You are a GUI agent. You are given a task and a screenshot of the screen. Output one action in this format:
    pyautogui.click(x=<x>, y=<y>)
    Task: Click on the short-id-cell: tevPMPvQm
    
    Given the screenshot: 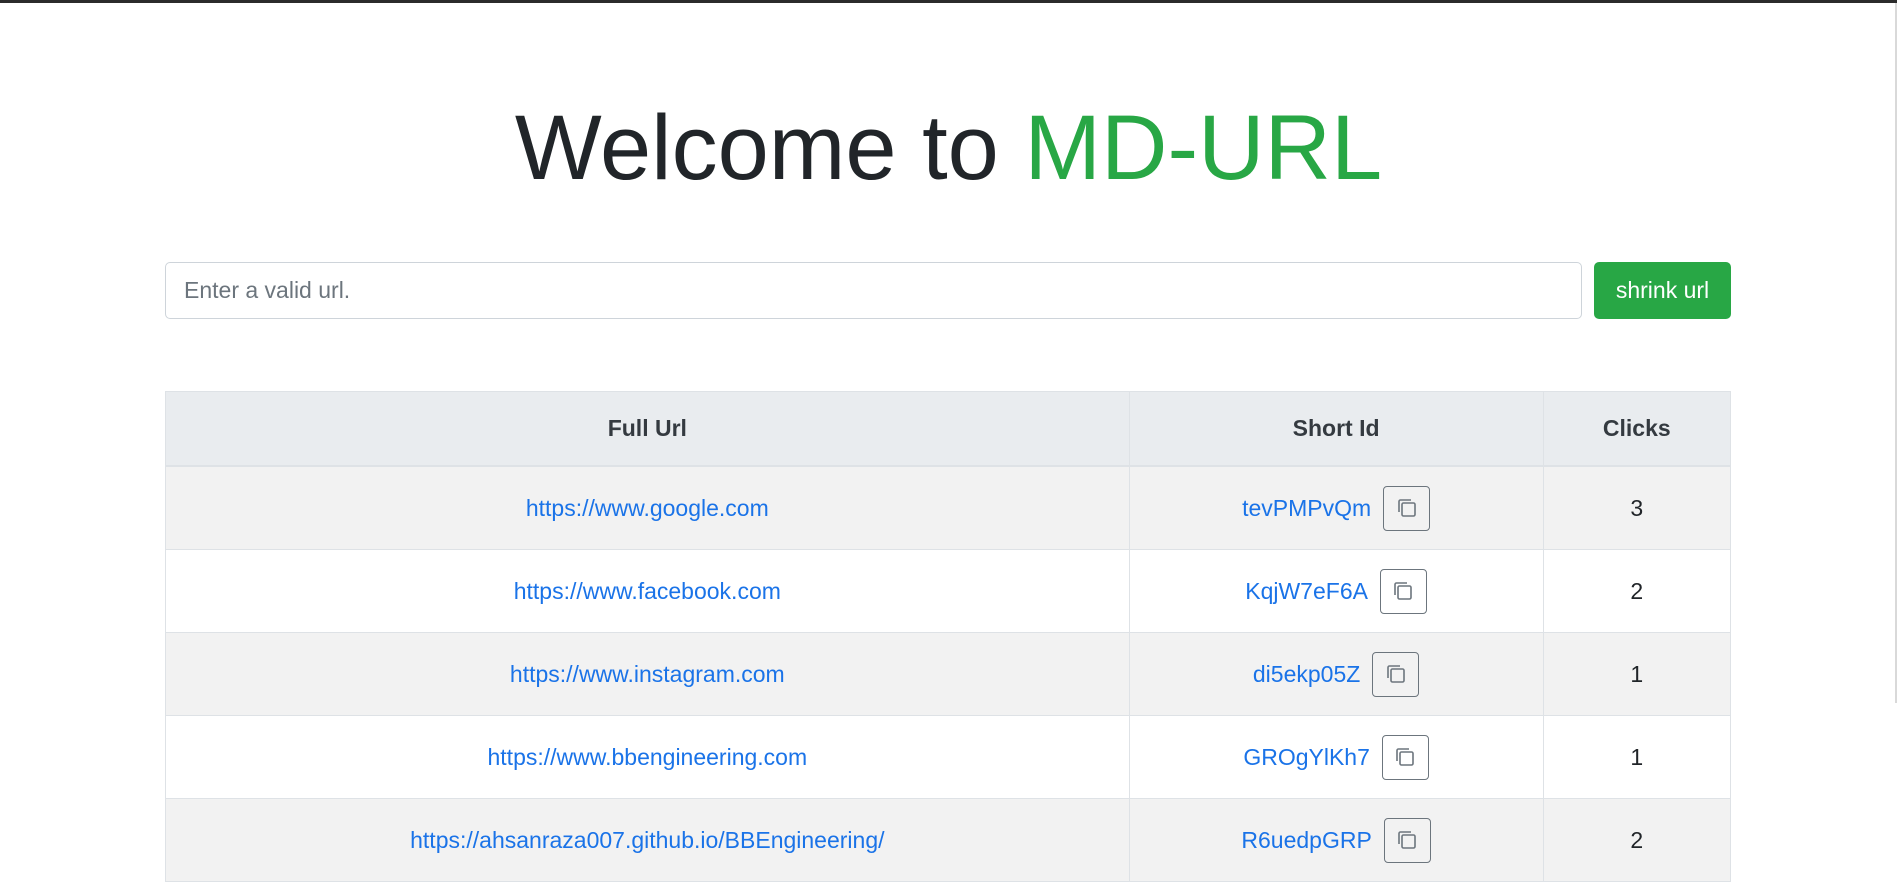 What is the action you would take?
    pyautogui.click(x=1336, y=507)
    